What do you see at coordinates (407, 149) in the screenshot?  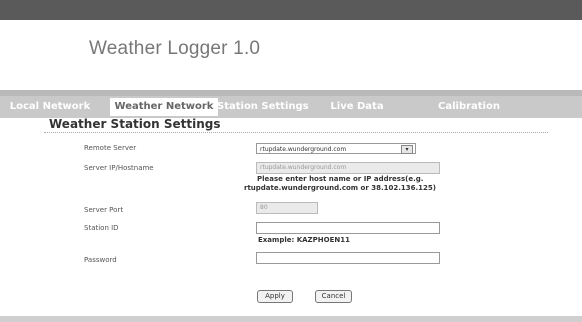 I see `chevron-down-icon: ▾` at bounding box center [407, 149].